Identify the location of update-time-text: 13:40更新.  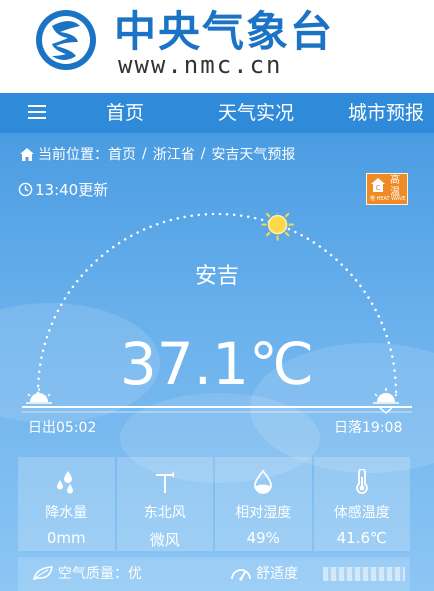
(72, 190).